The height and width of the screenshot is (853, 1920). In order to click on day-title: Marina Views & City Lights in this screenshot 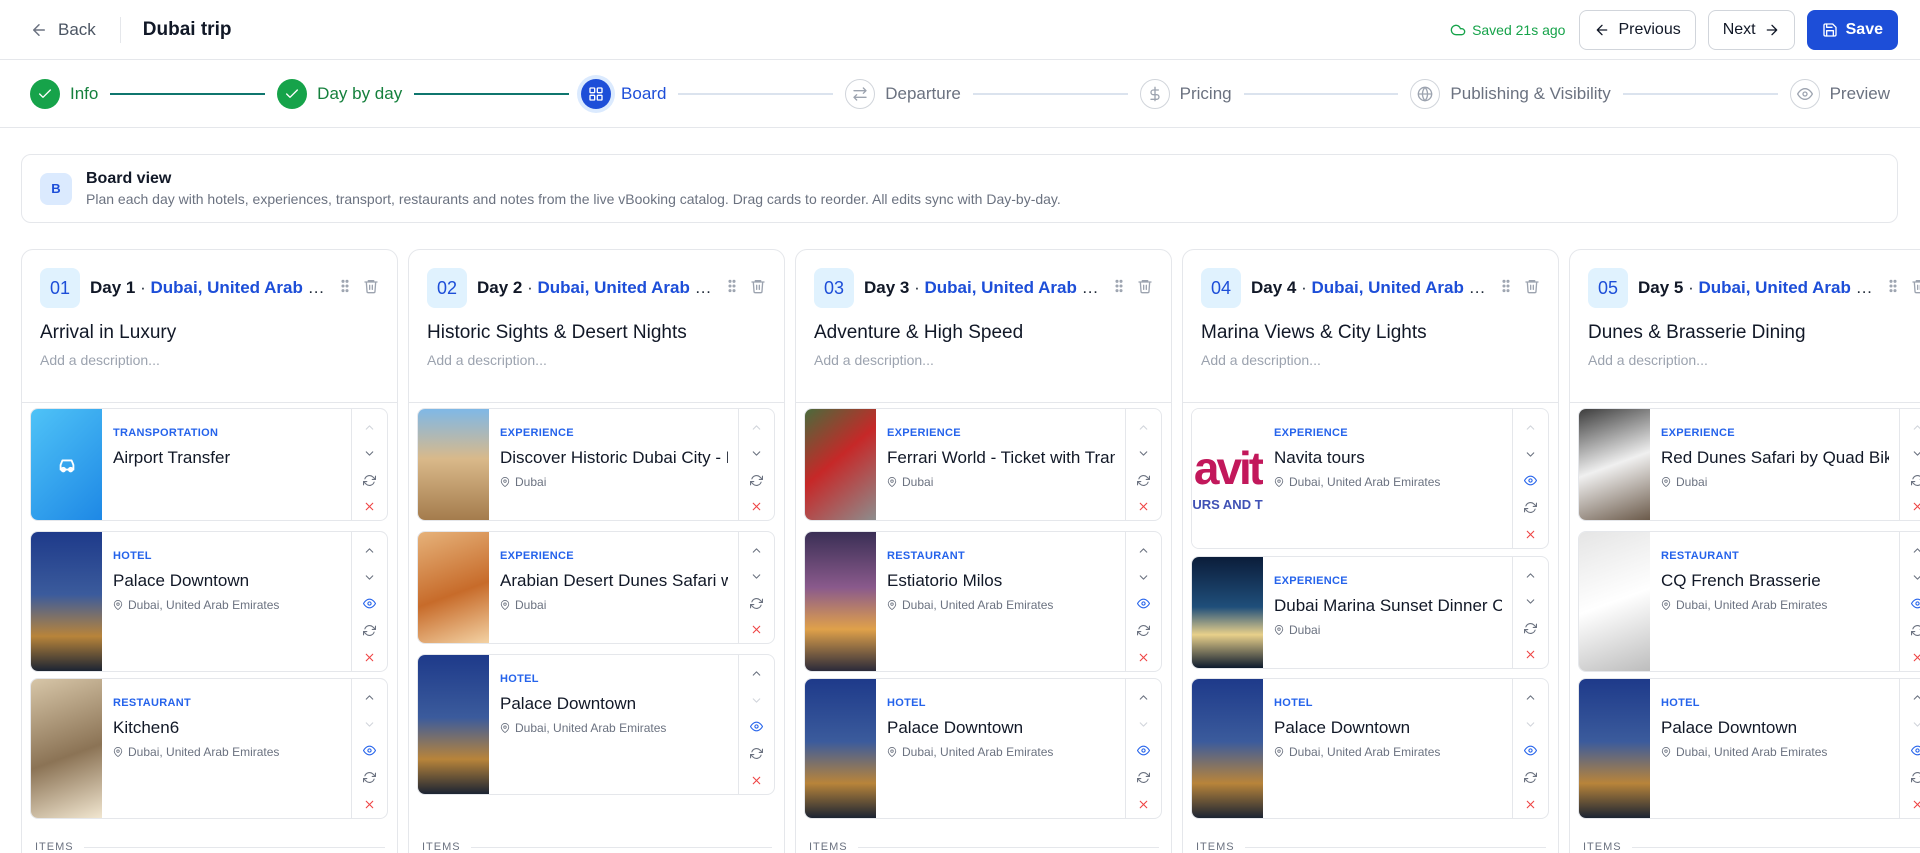, I will do `click(1370, 333)`.